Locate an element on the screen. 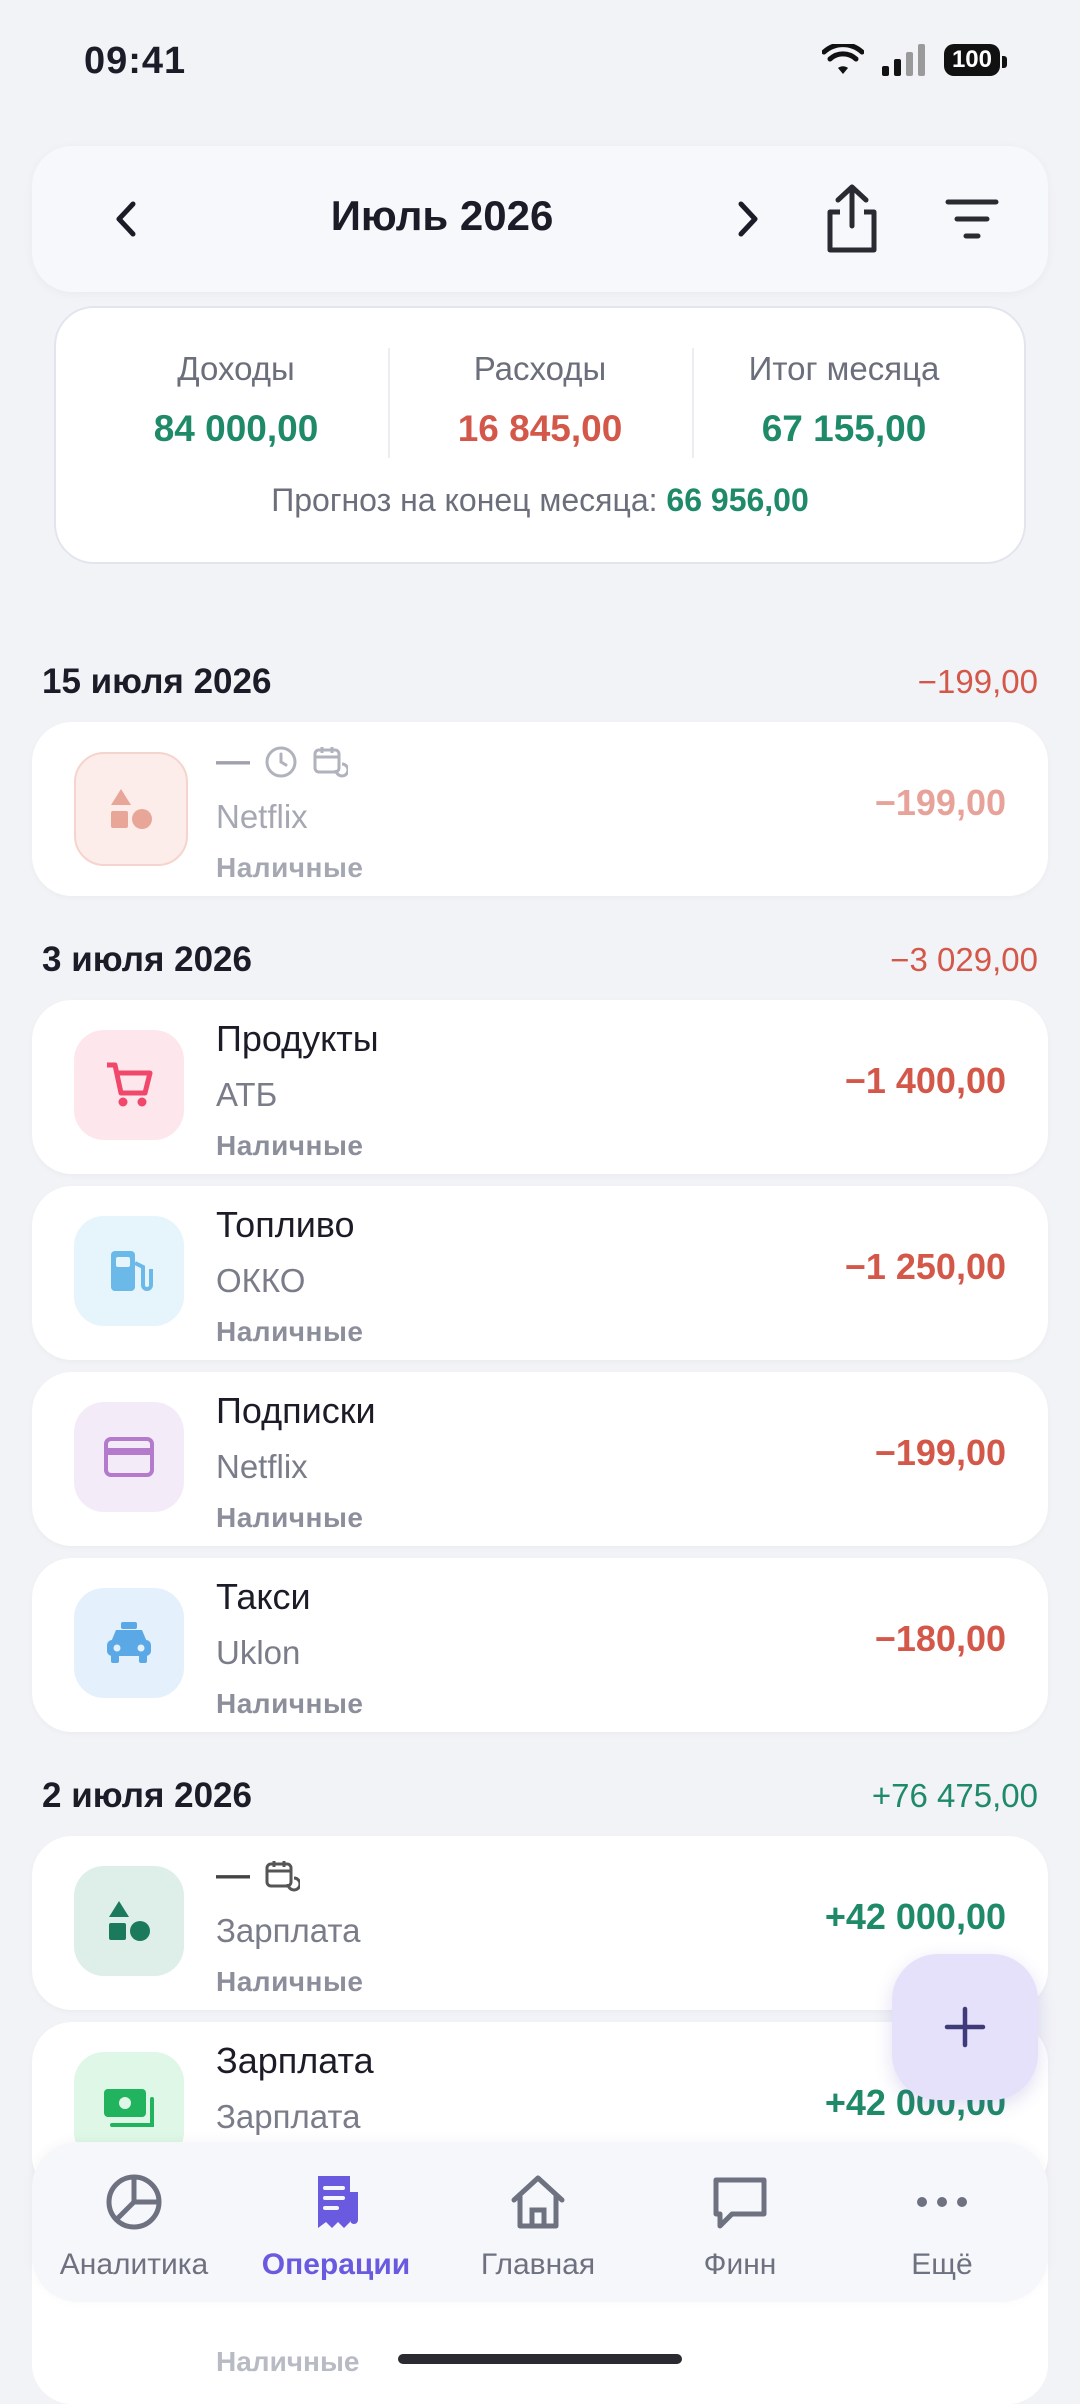 The height and width of the screenshot is (2404, 1080). pie-chart-icon is located at coordinates (134, 2202).